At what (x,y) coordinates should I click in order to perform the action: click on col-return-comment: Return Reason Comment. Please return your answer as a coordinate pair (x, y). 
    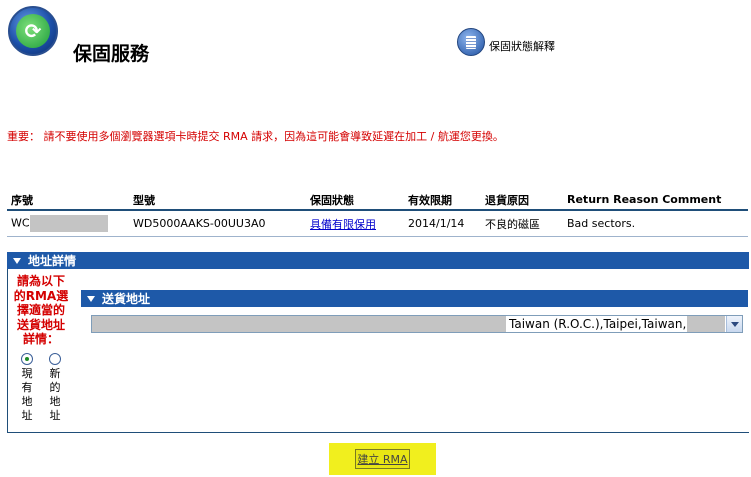
    Looking at the image, I should click on (644, 199).